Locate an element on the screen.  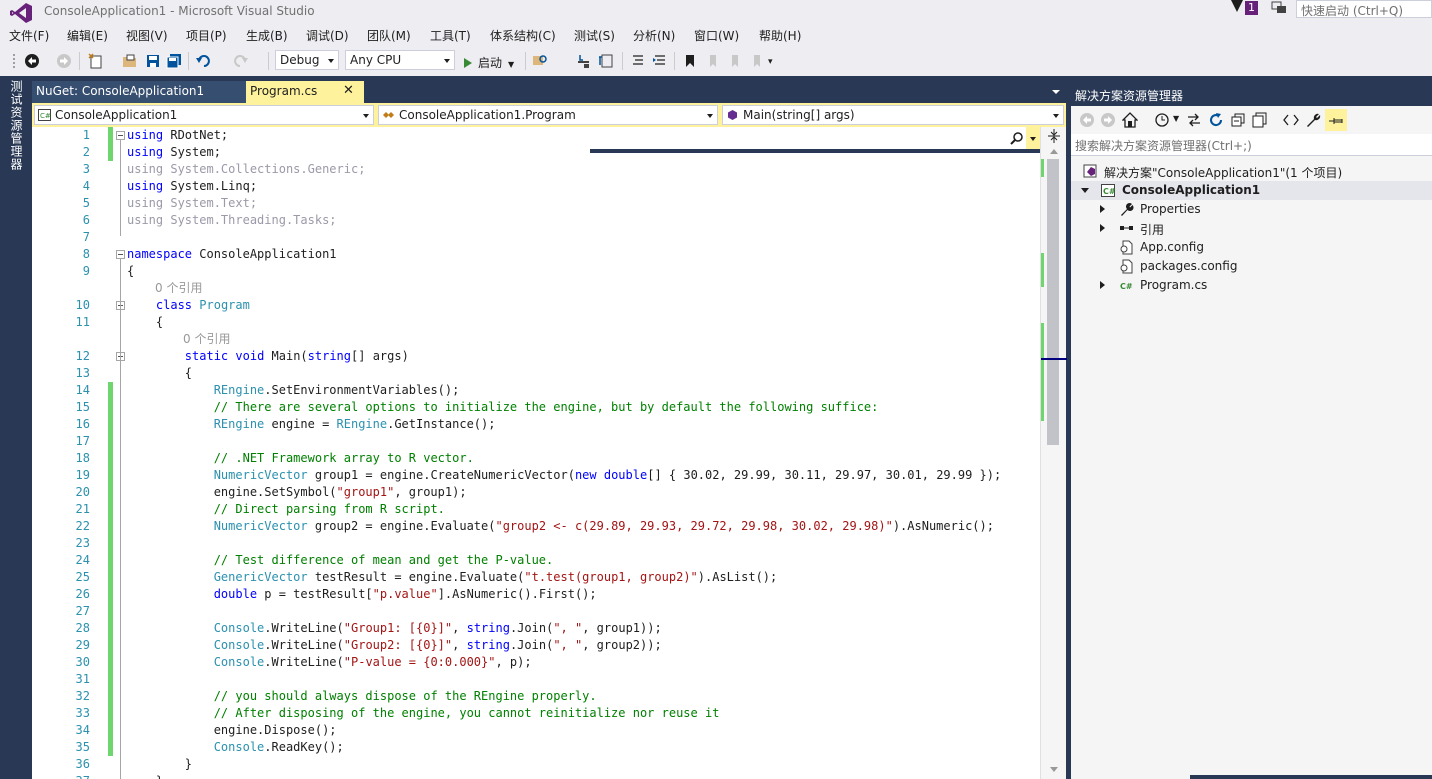
collapse-all-icon is located at coordinates (1238, 120).